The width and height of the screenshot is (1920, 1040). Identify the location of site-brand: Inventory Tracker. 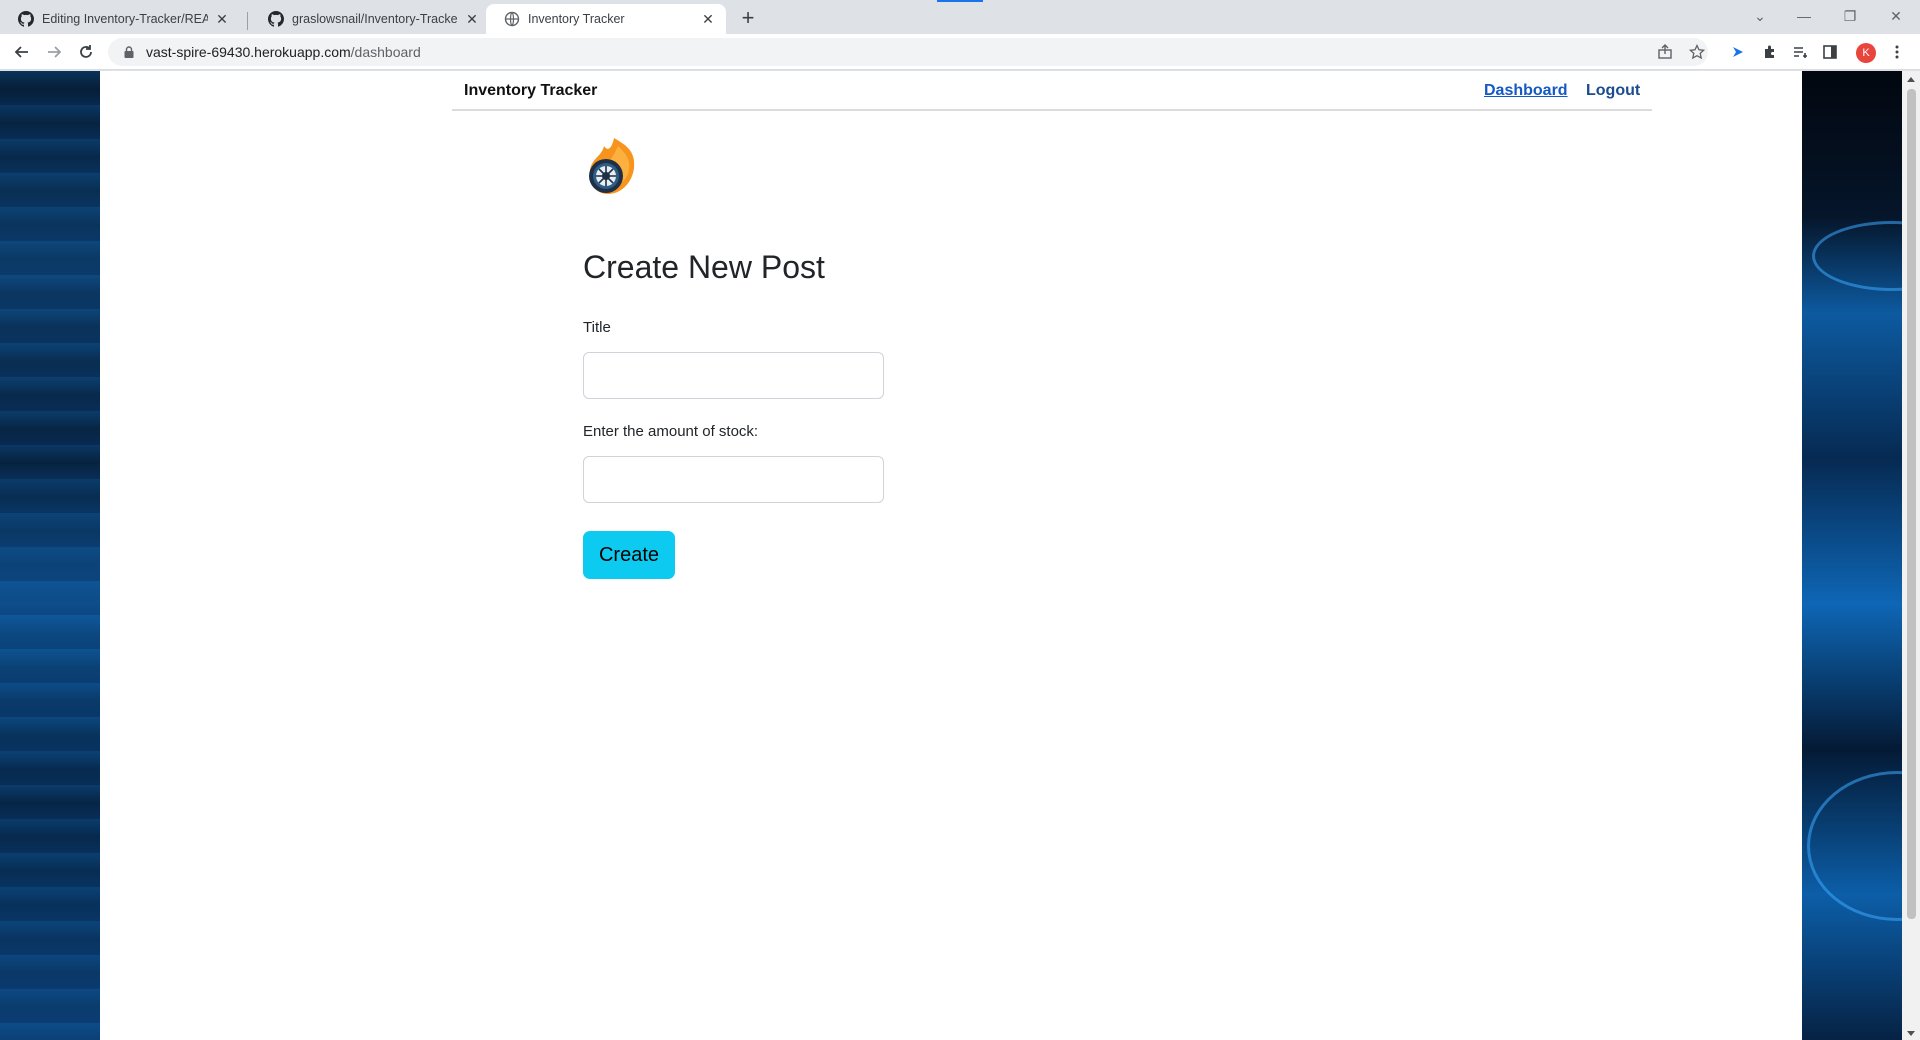
(530, 91).